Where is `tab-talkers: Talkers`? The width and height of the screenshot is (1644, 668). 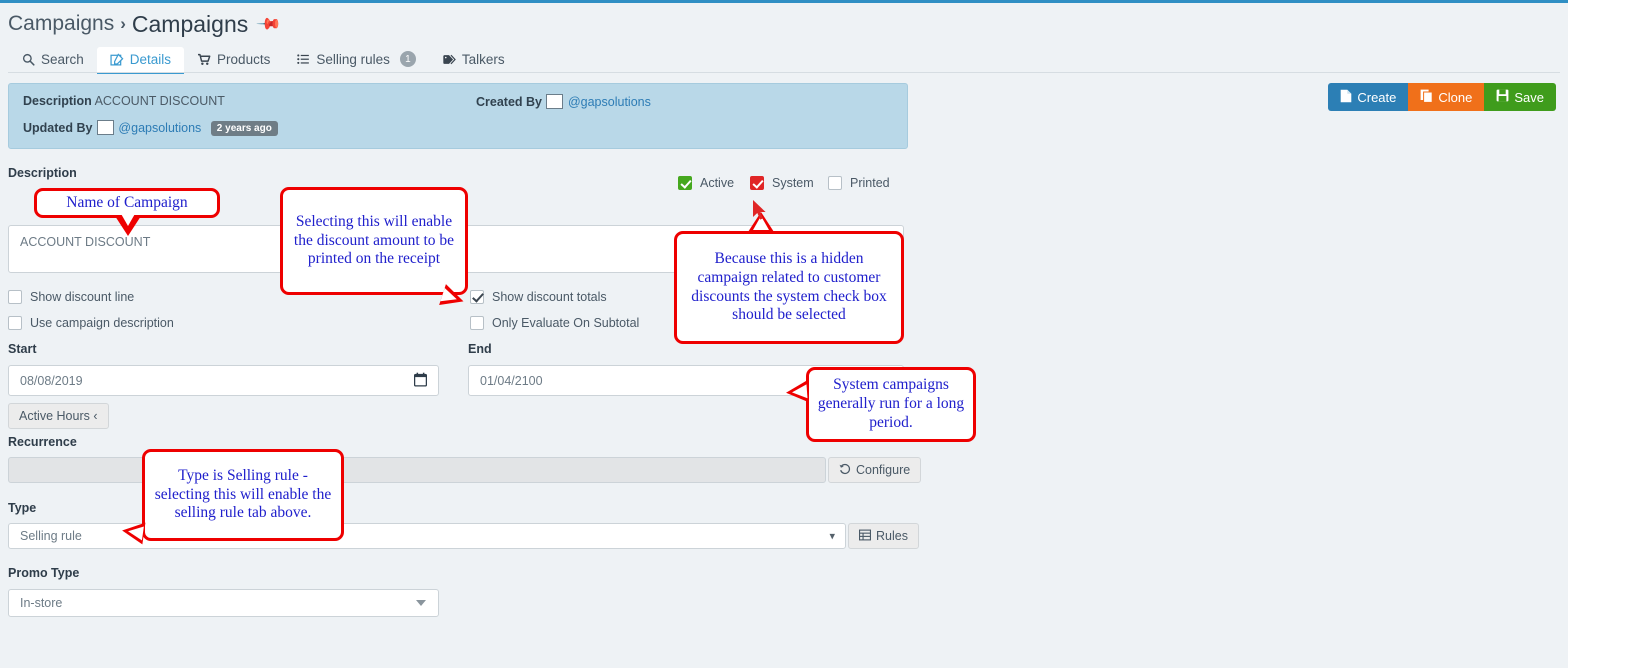
tab-talkers: Talkers is located at coordinates (473, 60).